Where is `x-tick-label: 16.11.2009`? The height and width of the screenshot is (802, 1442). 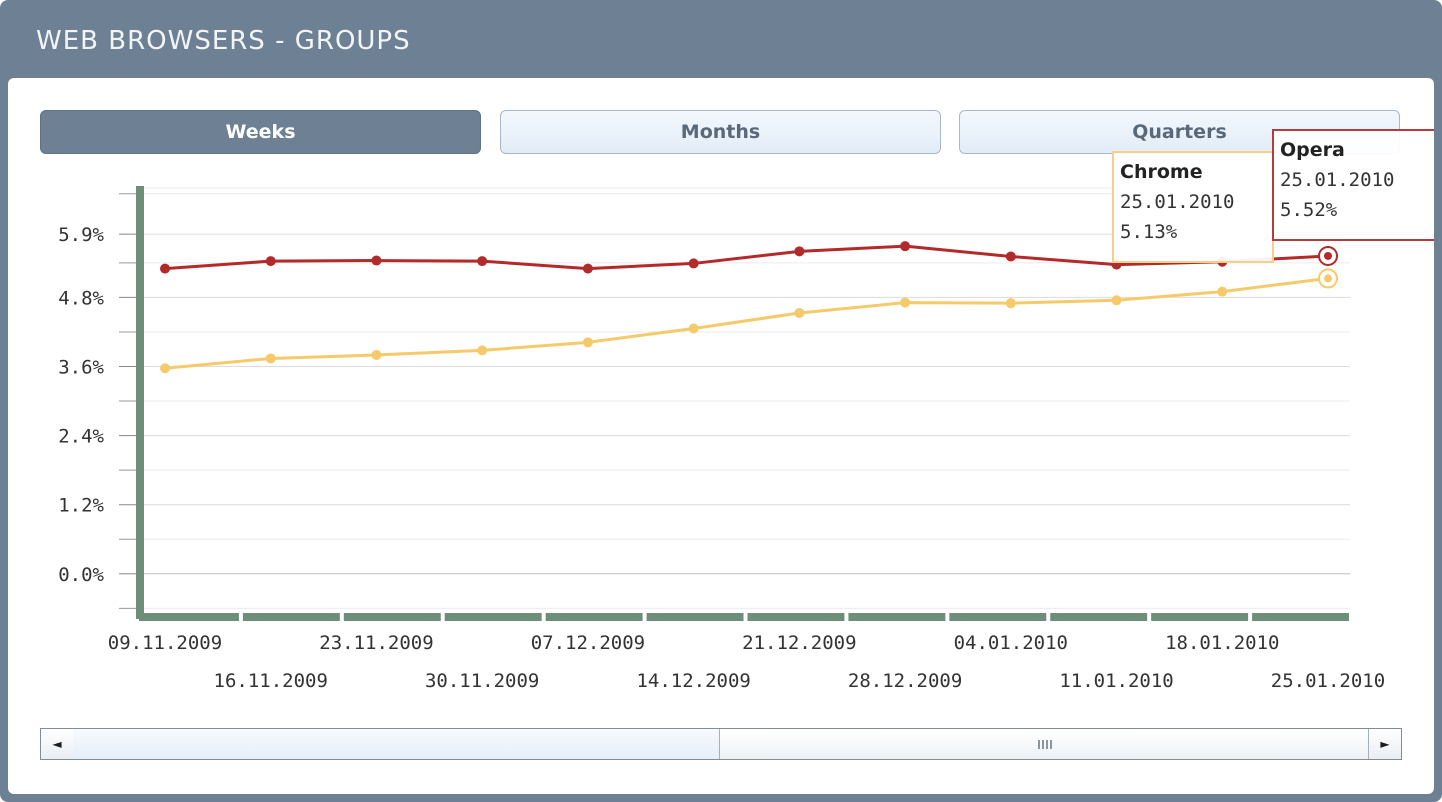
x-tick-label: 16.11.2009 is located at coordinates (271, 681).